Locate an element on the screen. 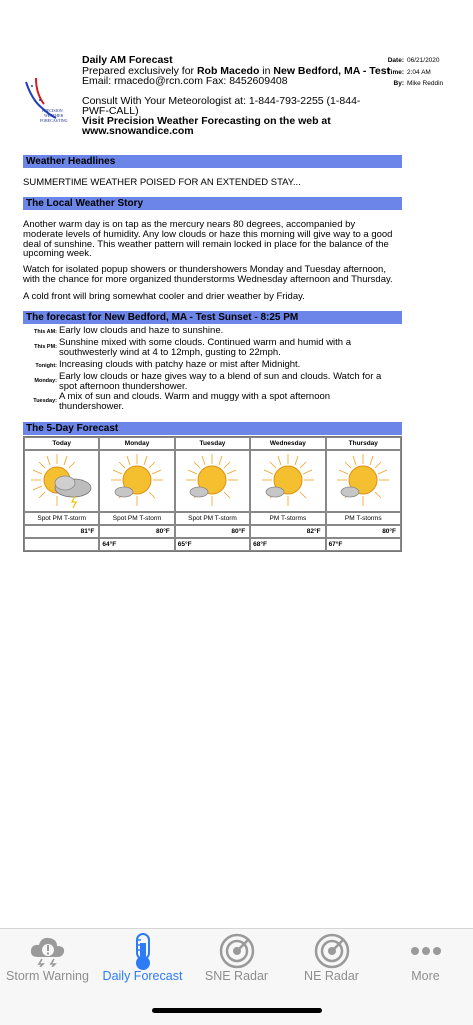 This screenshot has width=473, height=1025. tab-ne-radar: NE Radar is located at coordinates (331, 959).